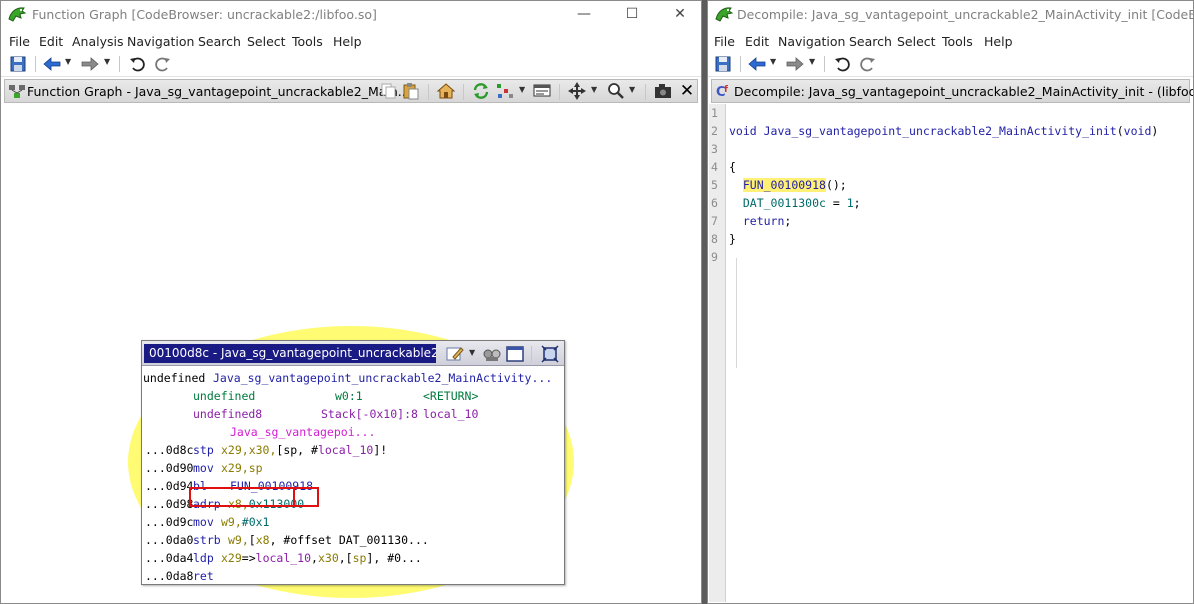  I want to click on code-line: 5 FUN_00100918();, so click(950, 185).